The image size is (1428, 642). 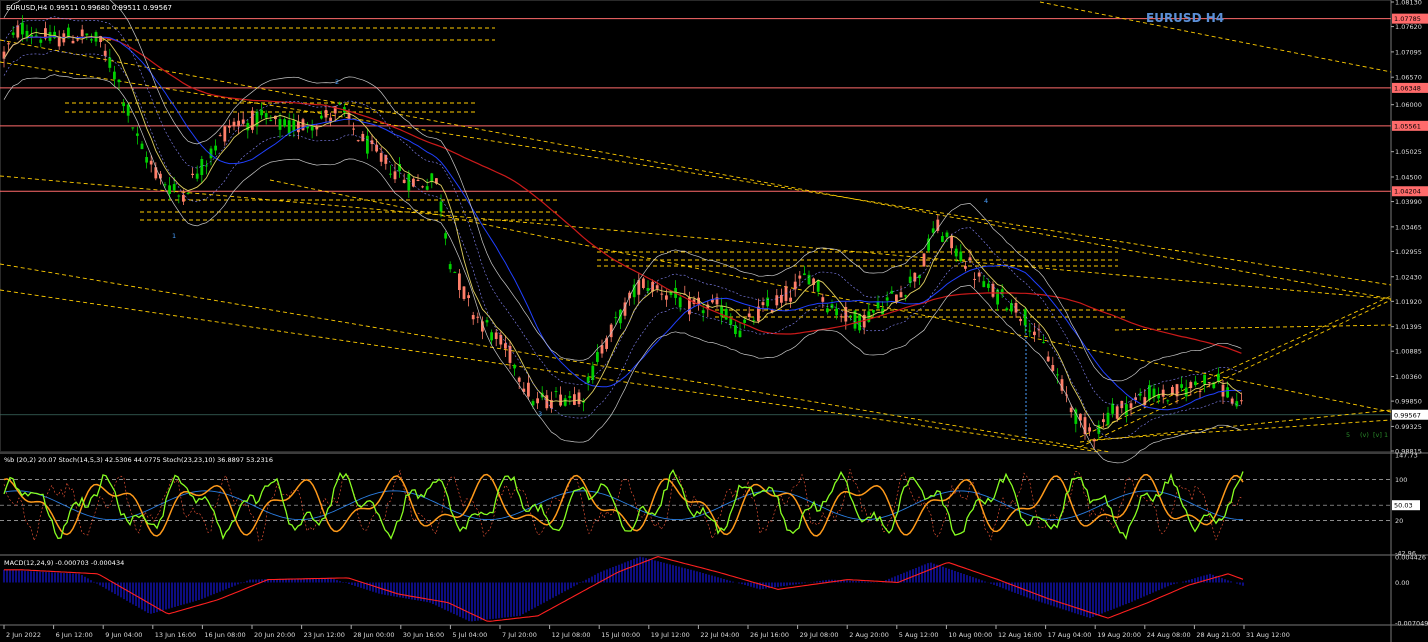 What do you see at coordinates (719, 635) in the screenshot?
I see `time-tick-label: 22 Jul 04:00` at bounding box center [719, 635].